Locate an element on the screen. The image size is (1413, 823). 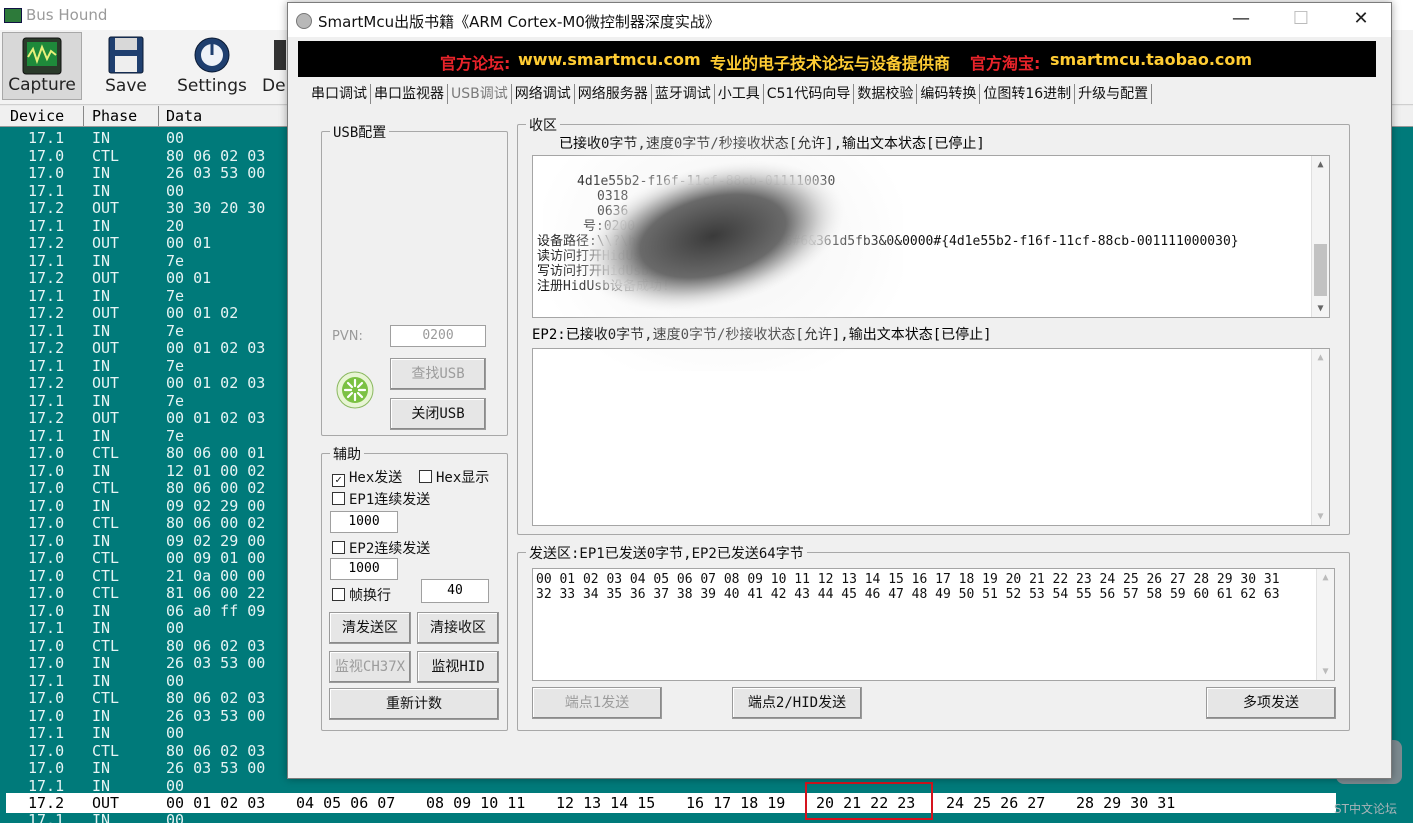
aux-title: 辅助 is located at coordinates (347, 454).